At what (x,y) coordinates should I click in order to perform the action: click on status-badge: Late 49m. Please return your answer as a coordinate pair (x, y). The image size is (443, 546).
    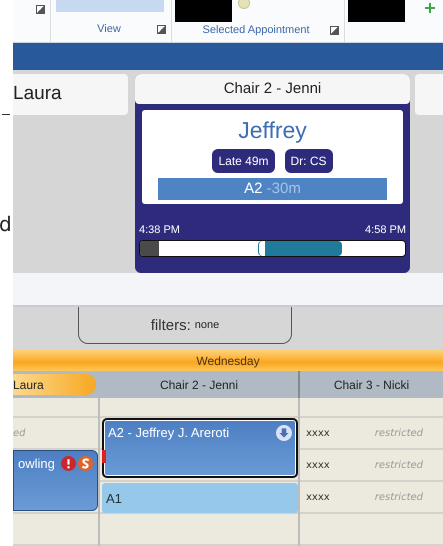
    Looking at the image, I should click on (243, 160).